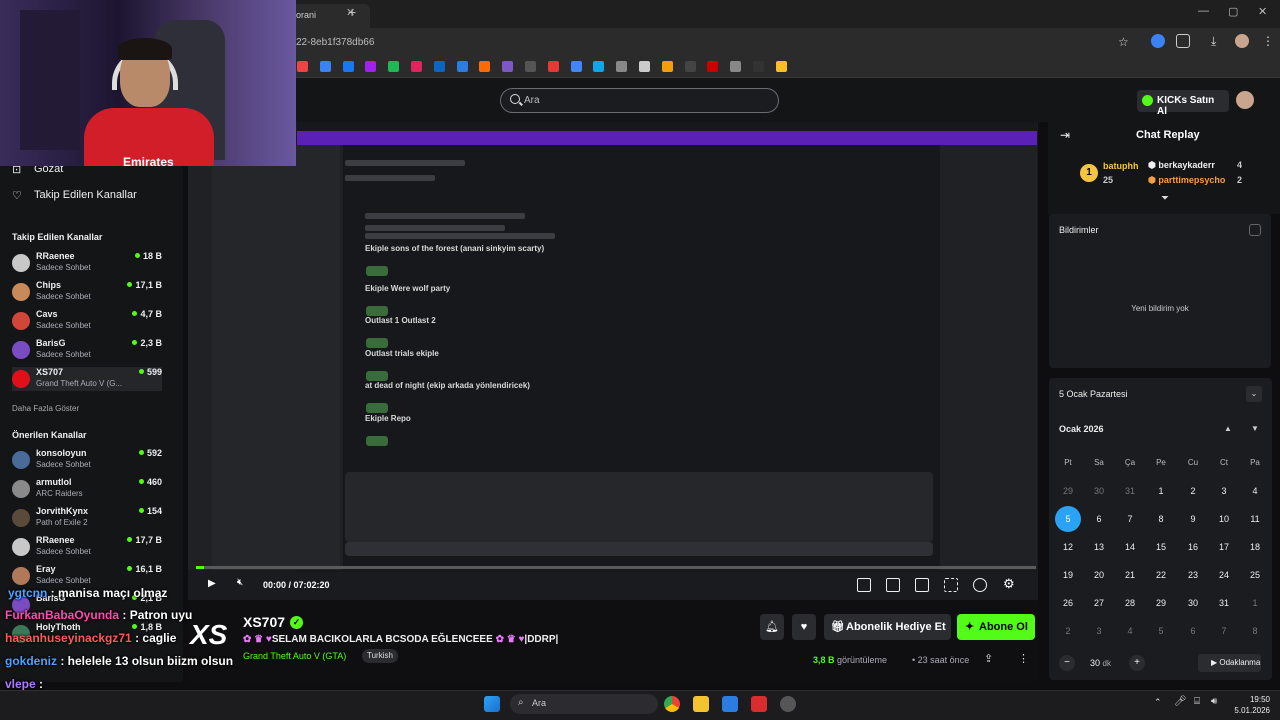 Image resolution: width=1280 pixels, height=720 pixels. Describe the element at coordinates (87, 547) in the screenshot. I see `recommended-channel: RRaenee Sadece Sohbet 17,7 B` at that location.